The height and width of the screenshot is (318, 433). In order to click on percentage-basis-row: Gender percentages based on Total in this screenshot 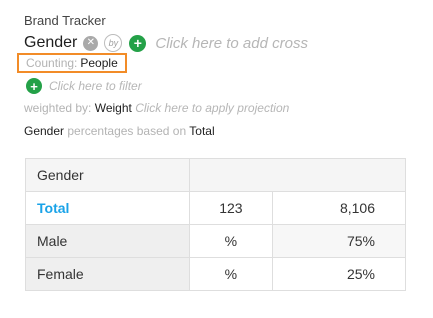, I will do `click(119, 131)`.